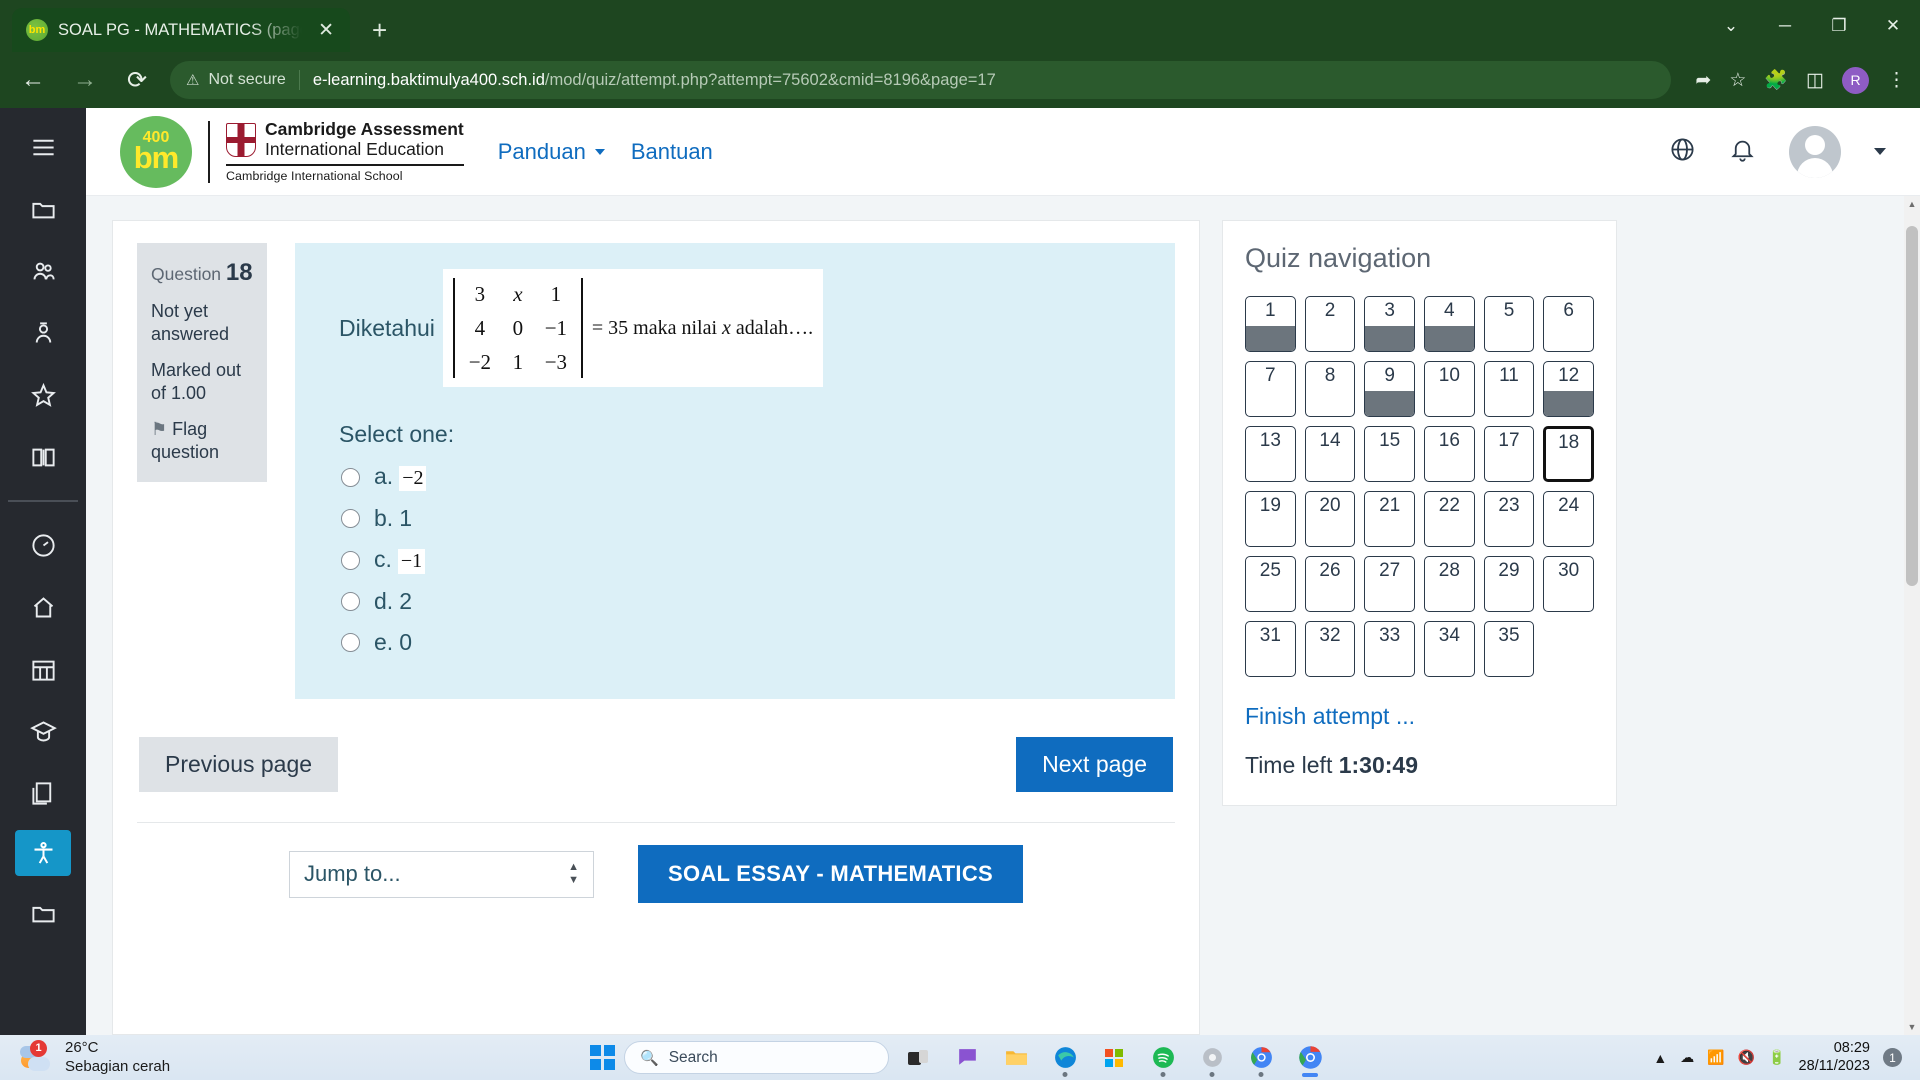 This screenshot has width=1920, height=1080. What do you see at coordinates (830, 874) in the screenshot?
I see `soal-essay-button: SOAL ESSAY - MATHEMATICS` at bounding box center [830, 874].